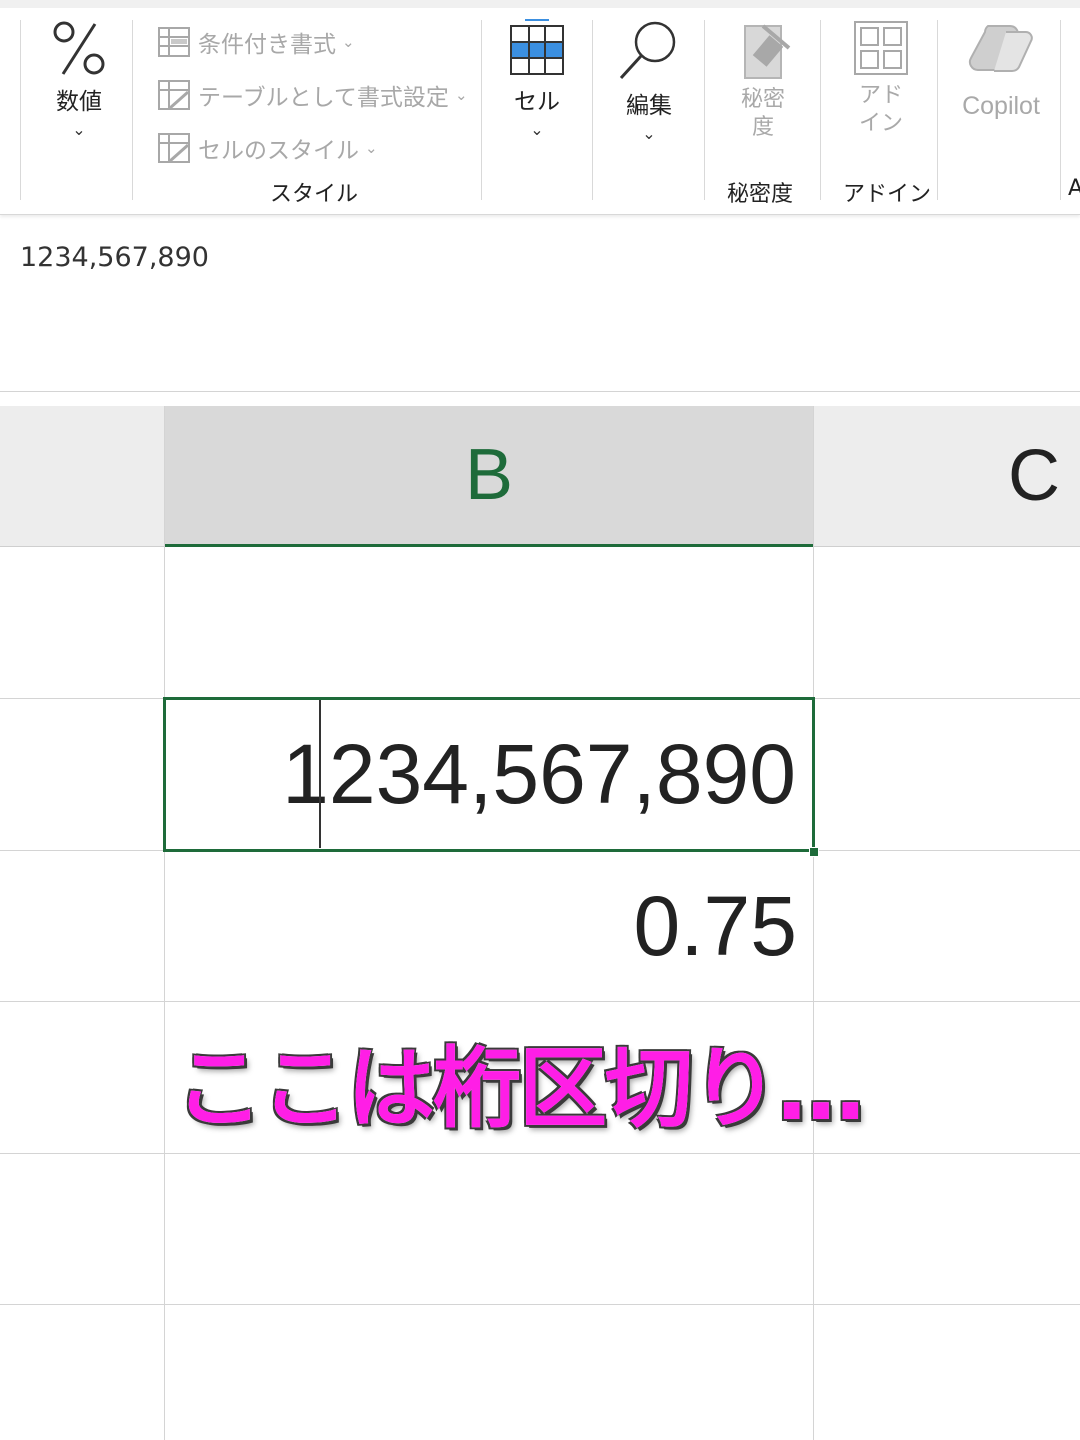 The image size is (1080, 1440). What do you see at coordinates (767, 51) in the screenshot?
I see `sensitivity-icon` at bounding box center [767, 51].